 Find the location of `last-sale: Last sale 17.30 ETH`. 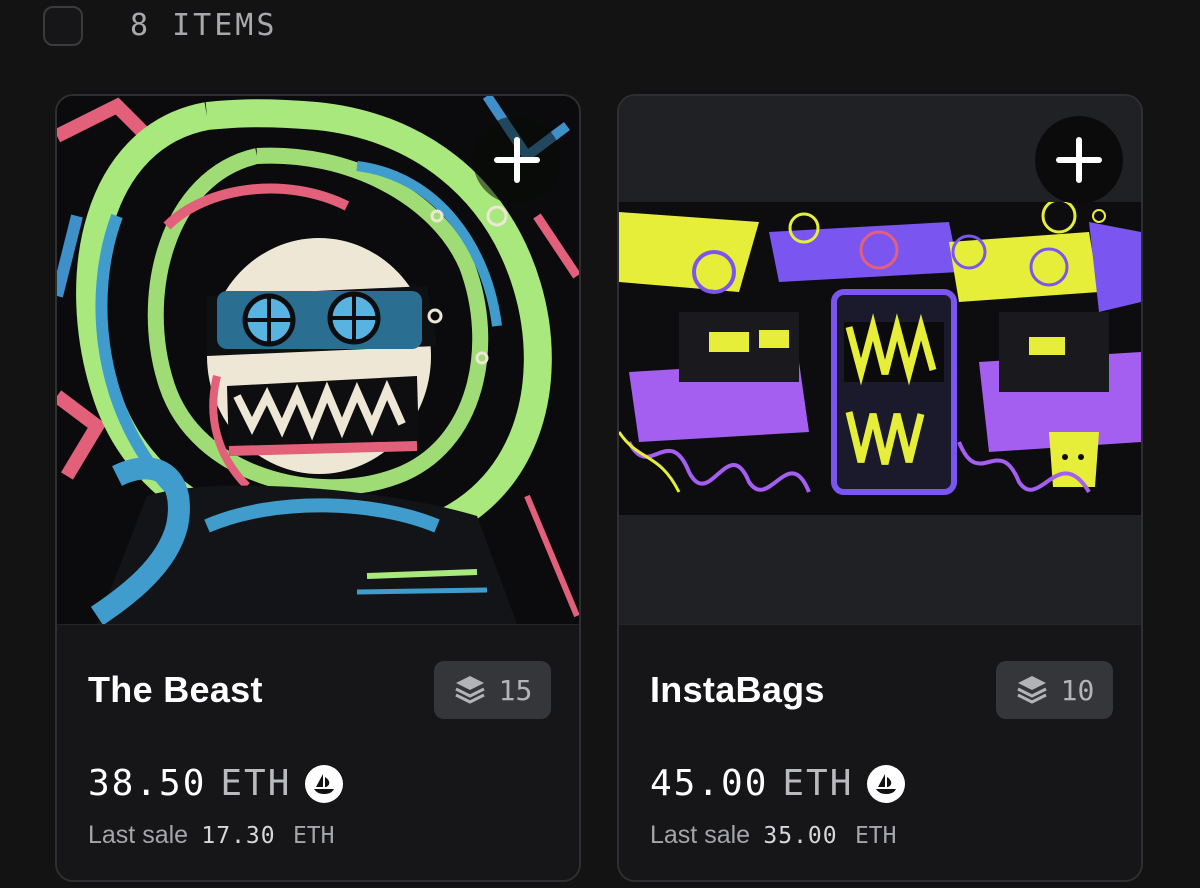

last-sale: Last sale 17.30 ETH is located at coordinates (211, 835).